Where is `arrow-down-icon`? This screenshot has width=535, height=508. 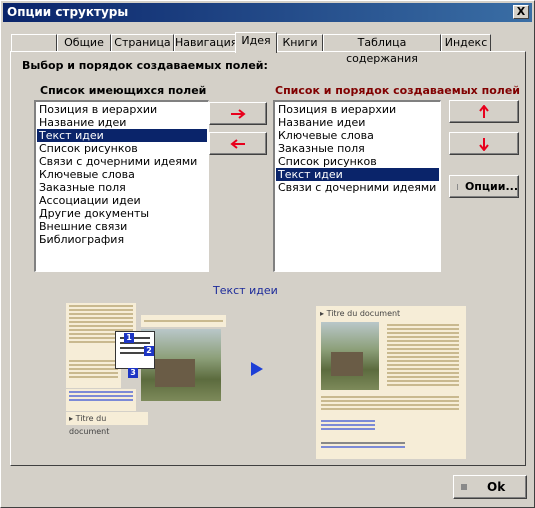 arrow-down-icon is located at coordinates (484, 144).